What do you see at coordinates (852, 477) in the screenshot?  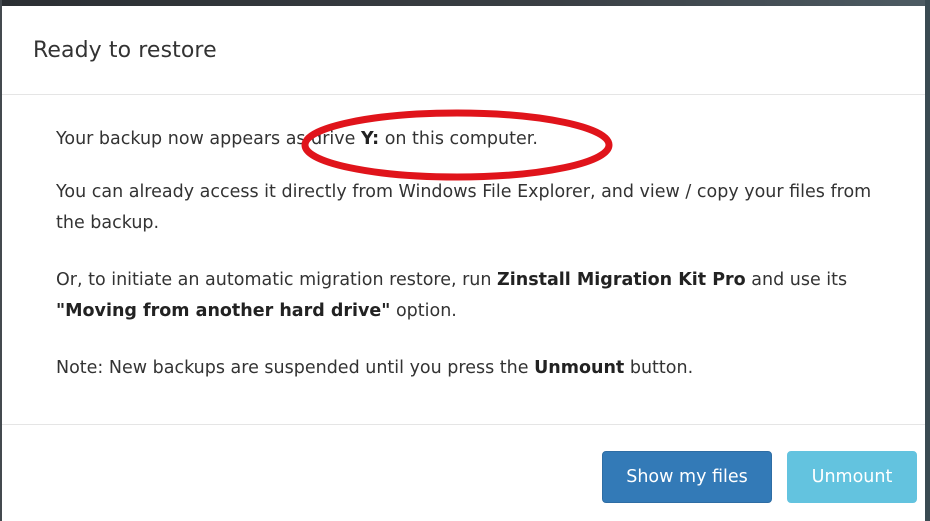 I see `unmount-button: Unmount` at bounding box center [852, 477].